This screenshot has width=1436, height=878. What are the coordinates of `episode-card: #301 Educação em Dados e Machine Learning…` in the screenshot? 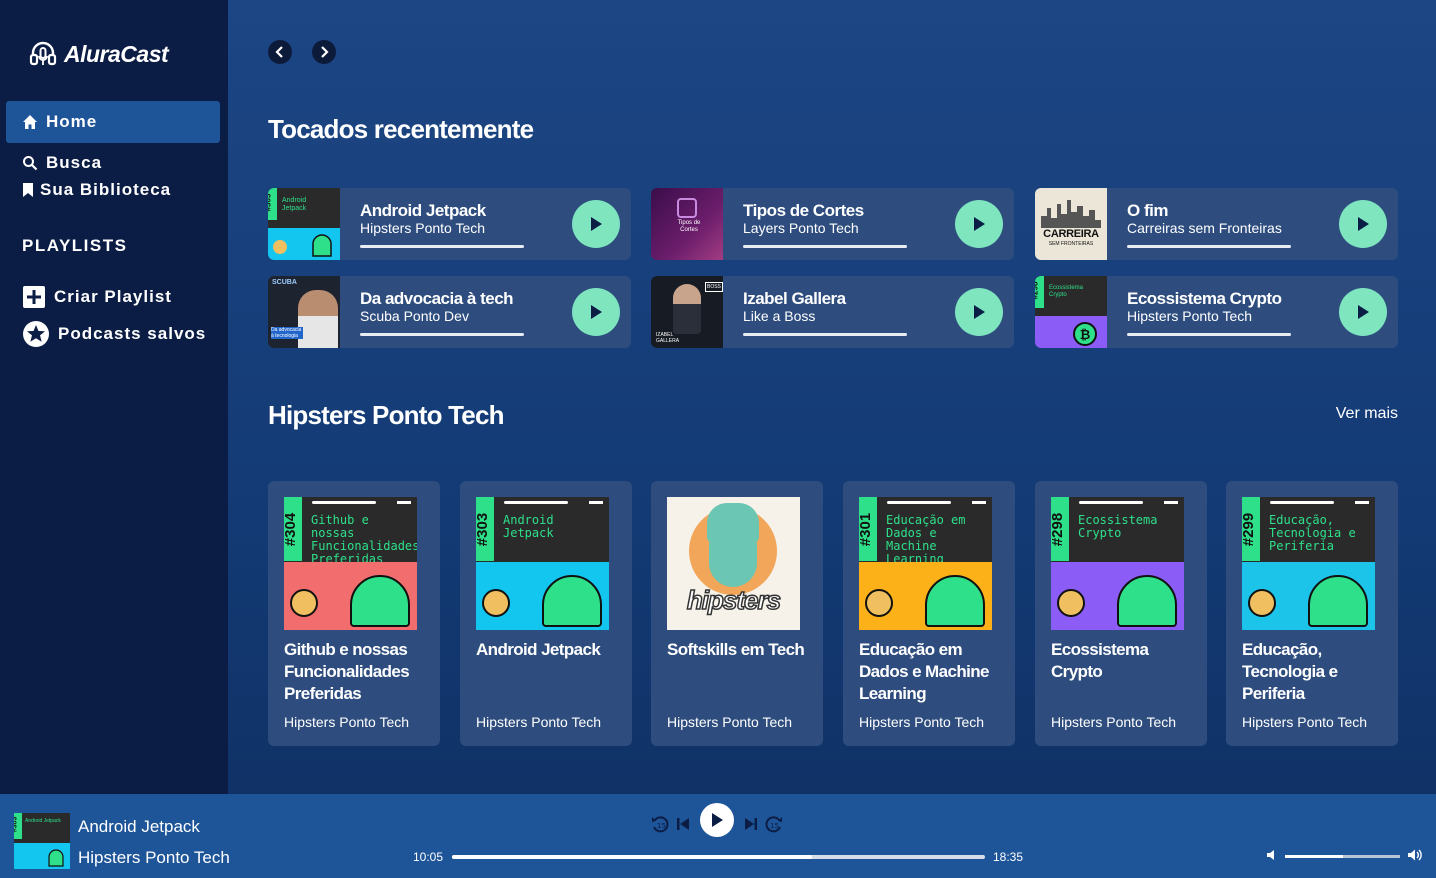 It's located at (929, 613).